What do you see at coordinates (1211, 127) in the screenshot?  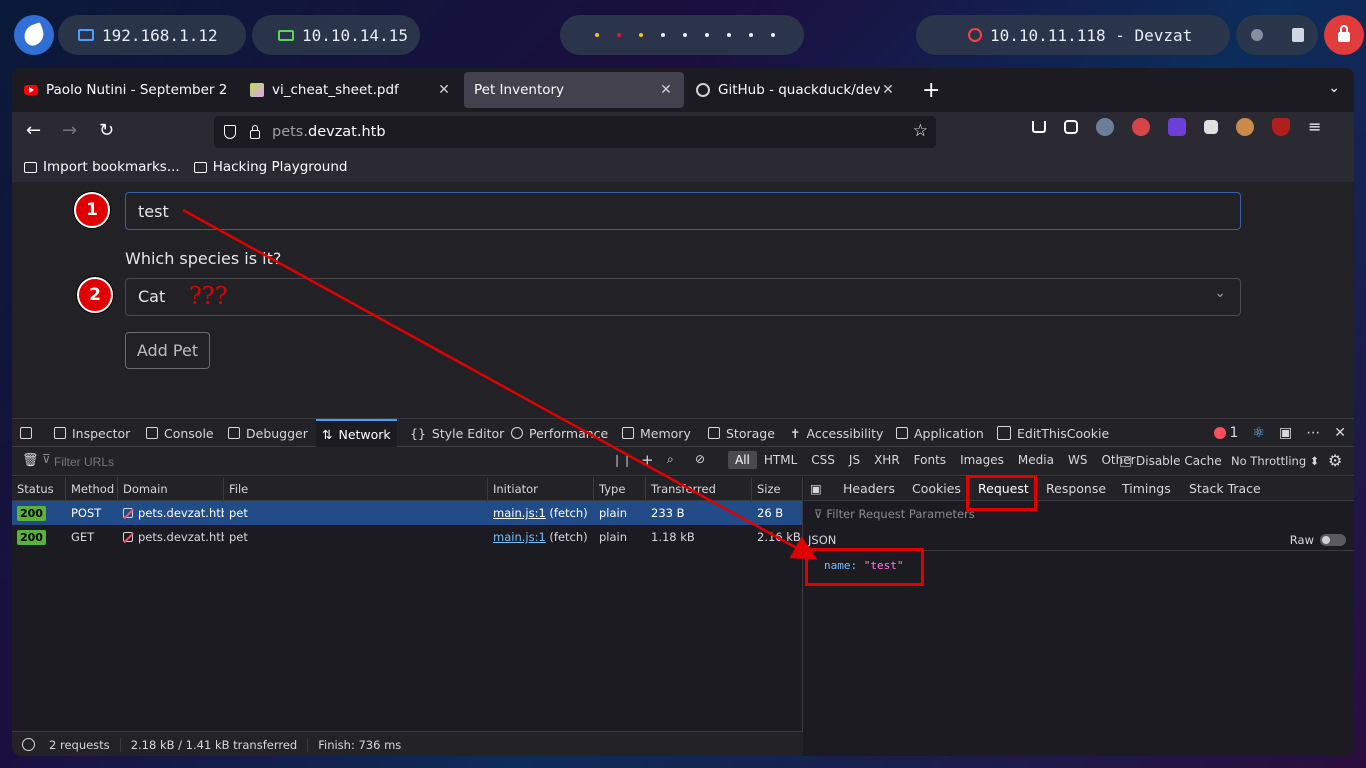 I see `extension-card-icon` at bounding box center [1211, 127].